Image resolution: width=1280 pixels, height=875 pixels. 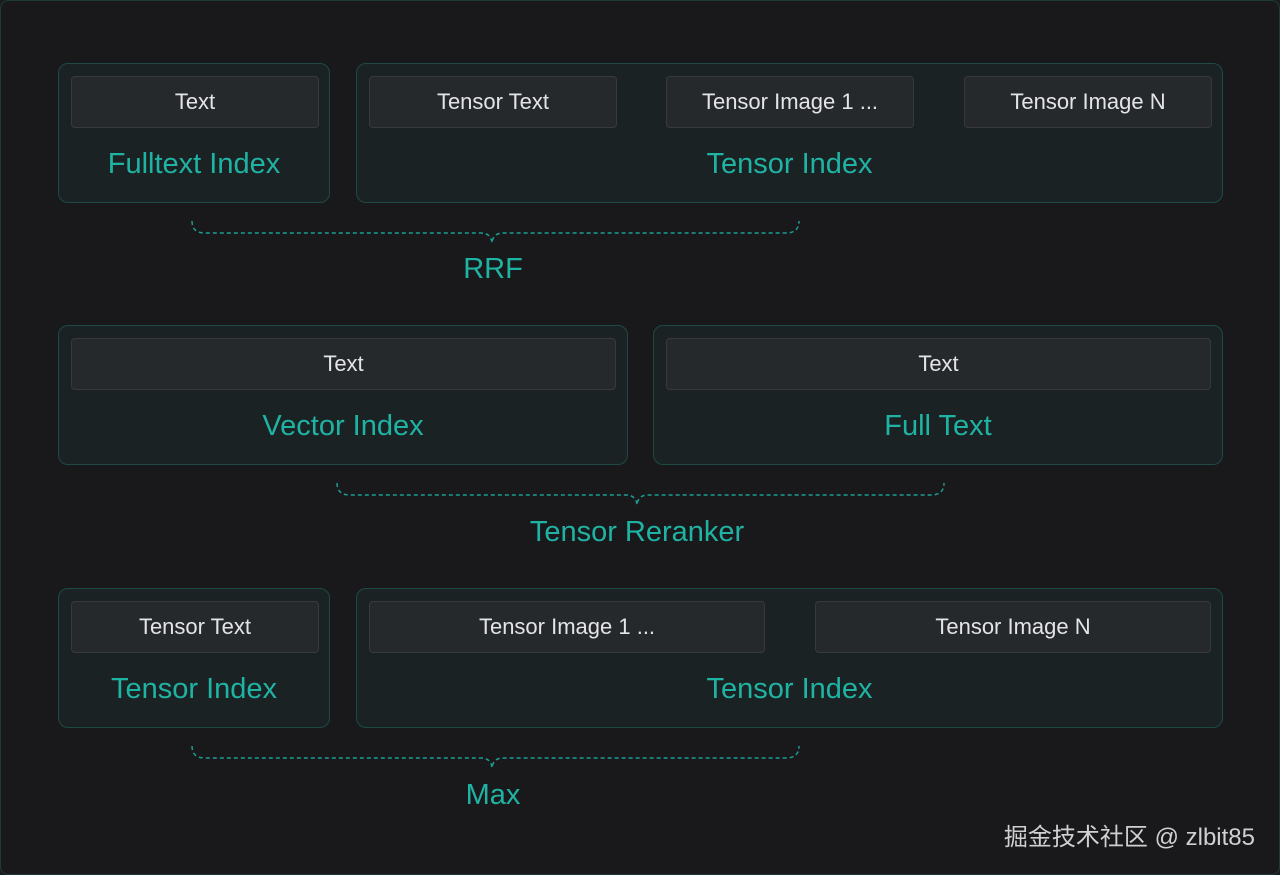 I want to click on vector-index-panel: Text Vector Index, so click(x=343, y=395).